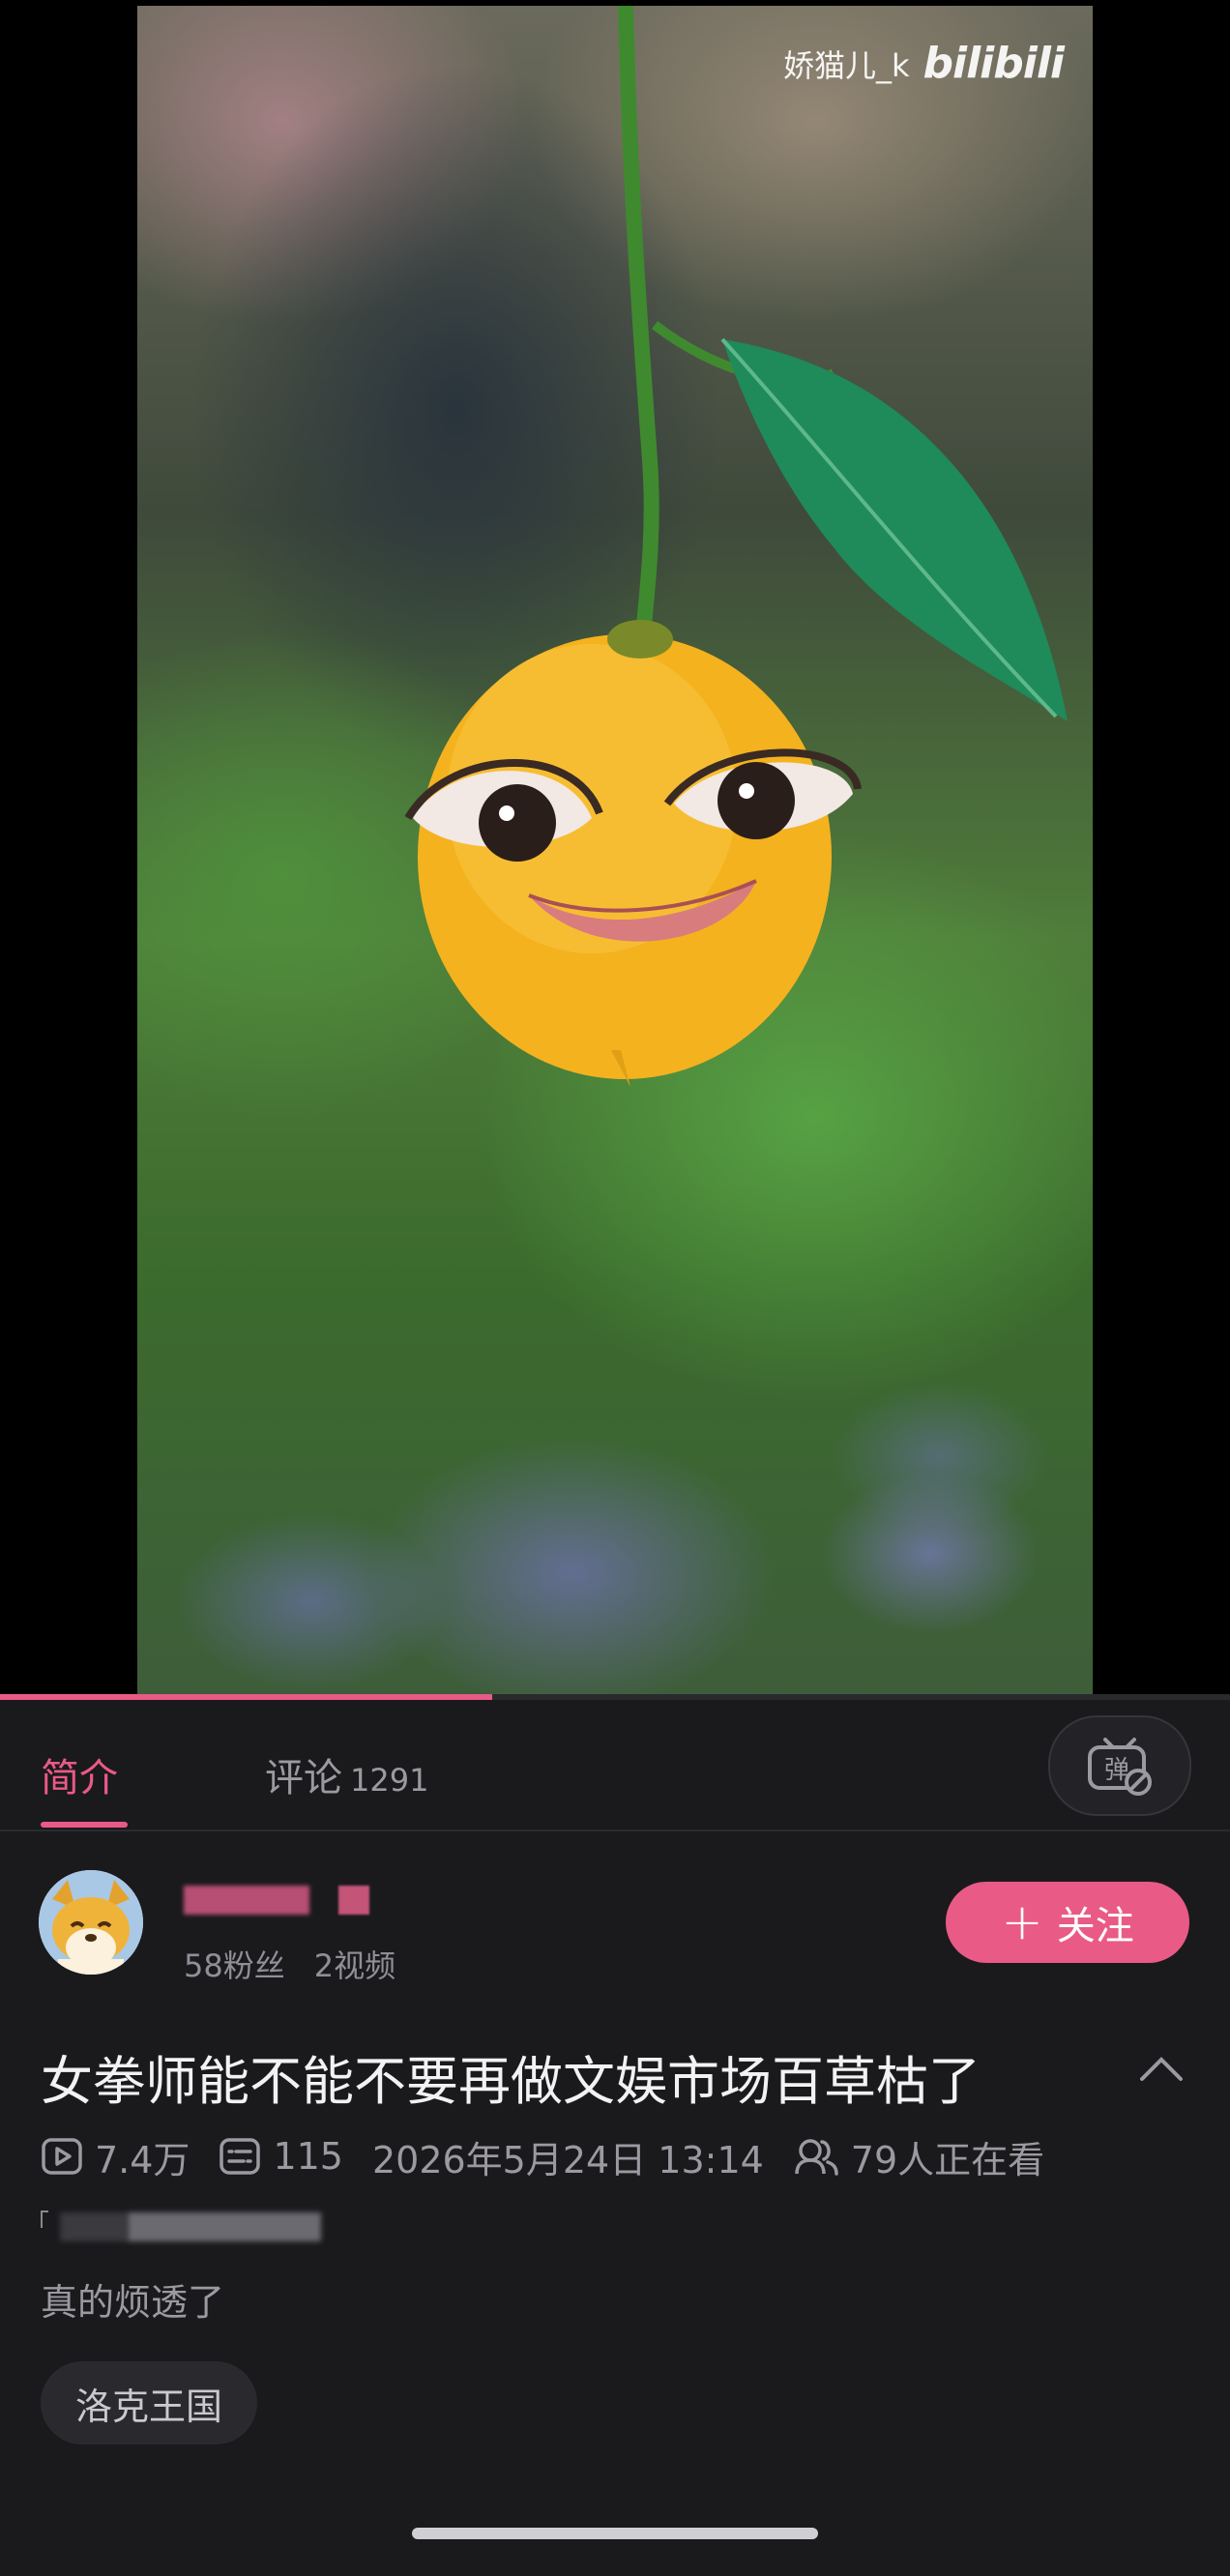 This screenshot has height=2576, width=1230. Describe the element at coordinates (389, 1780) in the screenshot. I see `comments-count: 1291` at that location.